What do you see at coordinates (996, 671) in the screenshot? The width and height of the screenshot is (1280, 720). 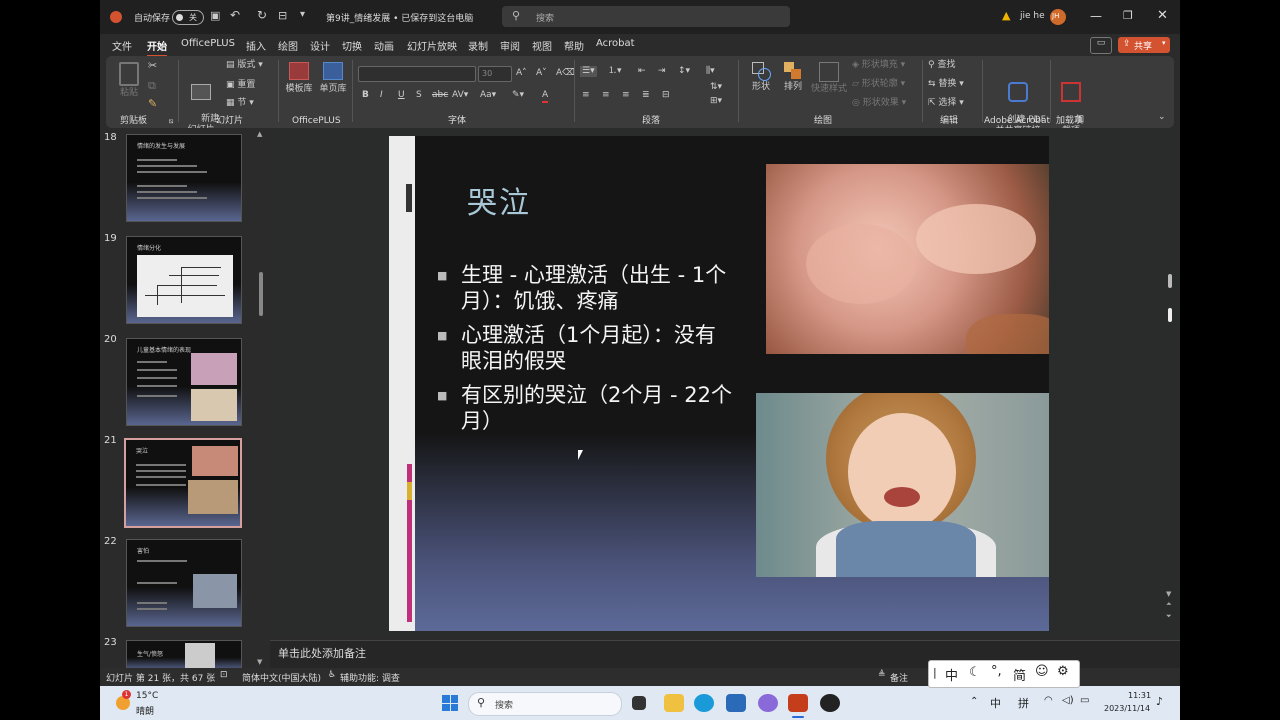 I see `punctuation-icon: °,` at bounding box center [996, 671].